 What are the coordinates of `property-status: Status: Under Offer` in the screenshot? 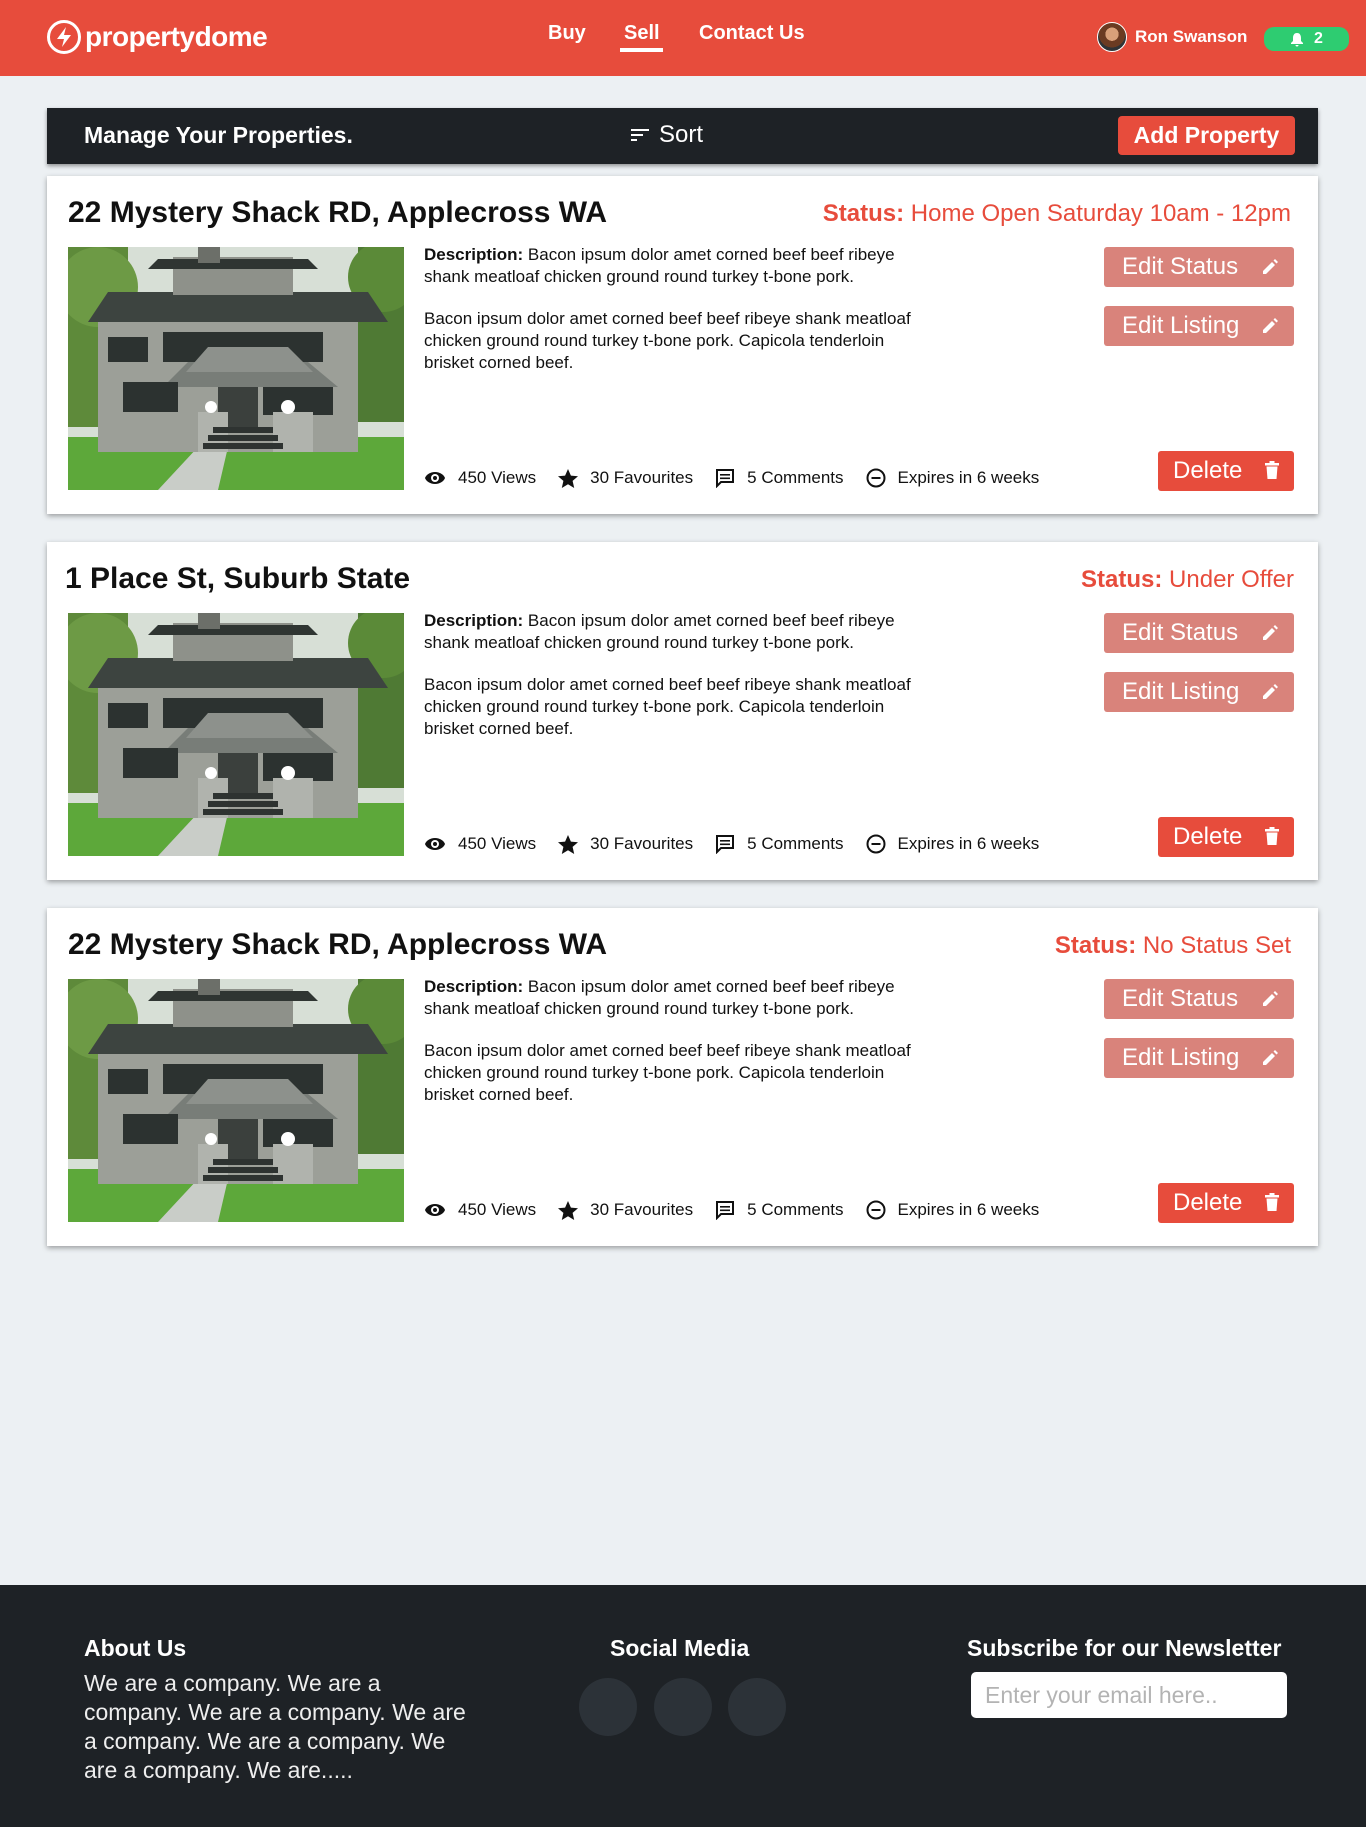 It's located at (1187, 580).